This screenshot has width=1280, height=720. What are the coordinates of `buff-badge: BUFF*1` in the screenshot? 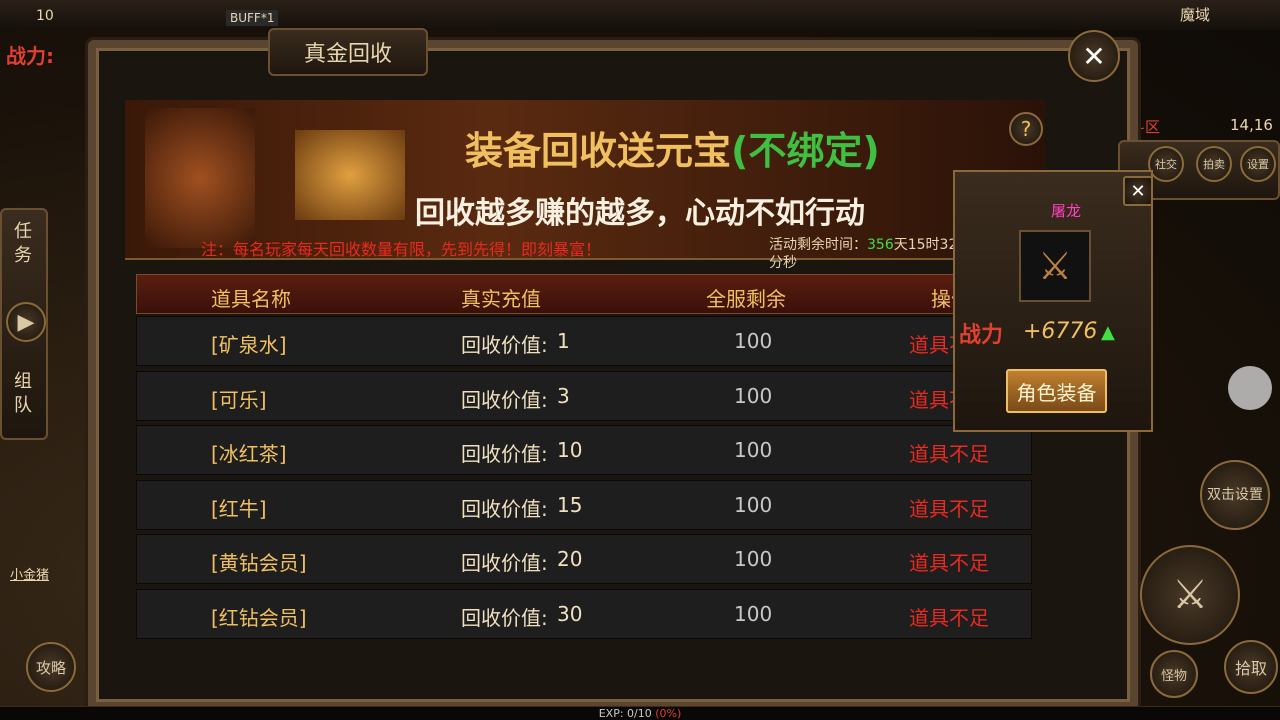 It's located at (252, 18).